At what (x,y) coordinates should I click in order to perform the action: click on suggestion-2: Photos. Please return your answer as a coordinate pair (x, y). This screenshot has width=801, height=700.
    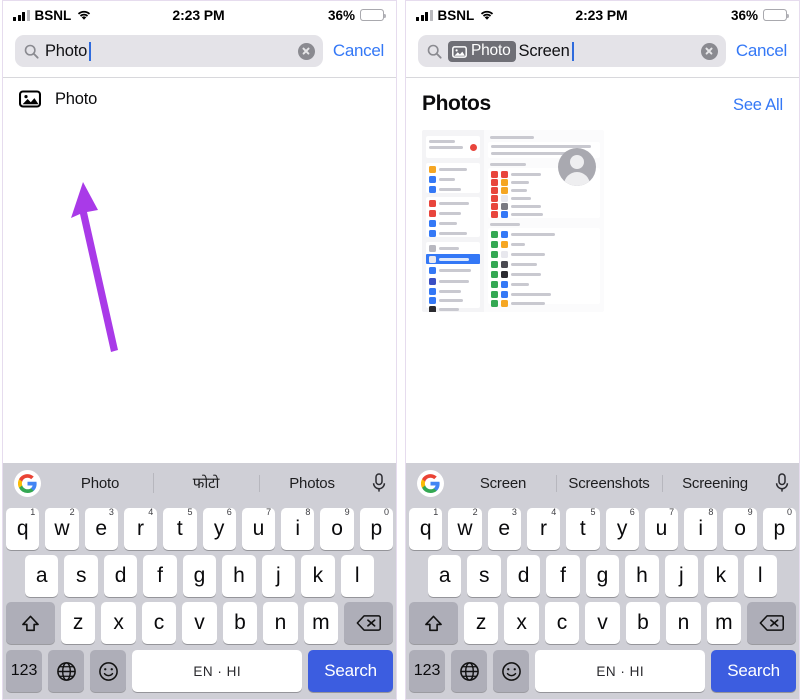
    Looking at the image, I should click on (312, 483).